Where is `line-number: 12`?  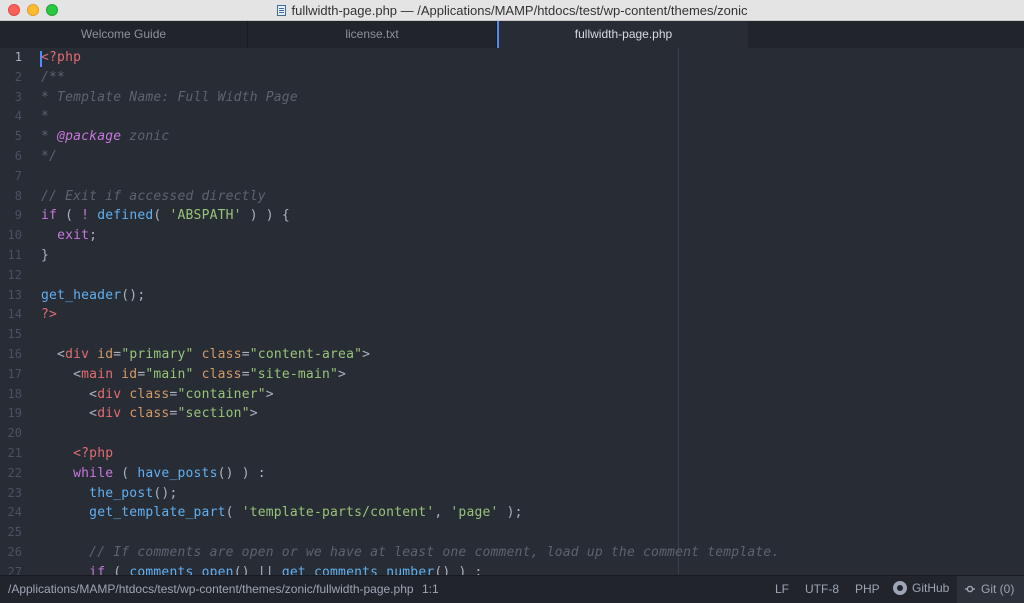
line-number: 12 is located at coordinates (11, 275).